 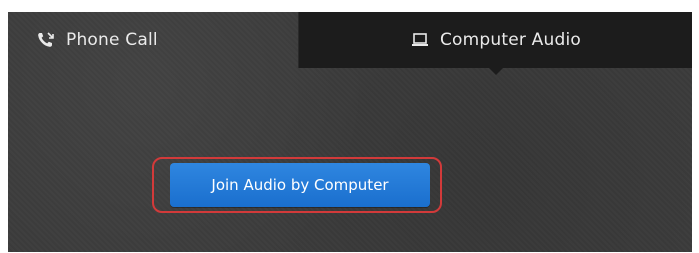 I want to click on tab-phone-call-label: Phone Call, so click(x=112, y=40).